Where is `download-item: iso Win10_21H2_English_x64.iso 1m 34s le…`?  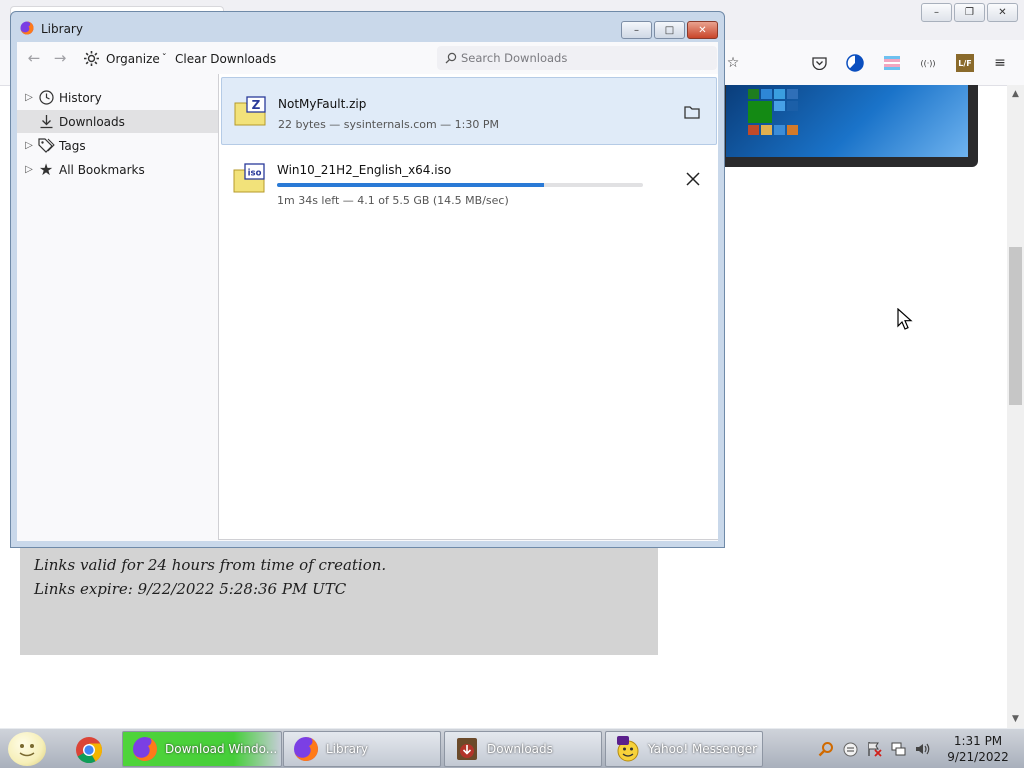
download-item: iso Win10_21H2_English_x64.iso 1m 34s le… is located at coordinates (469, 179).